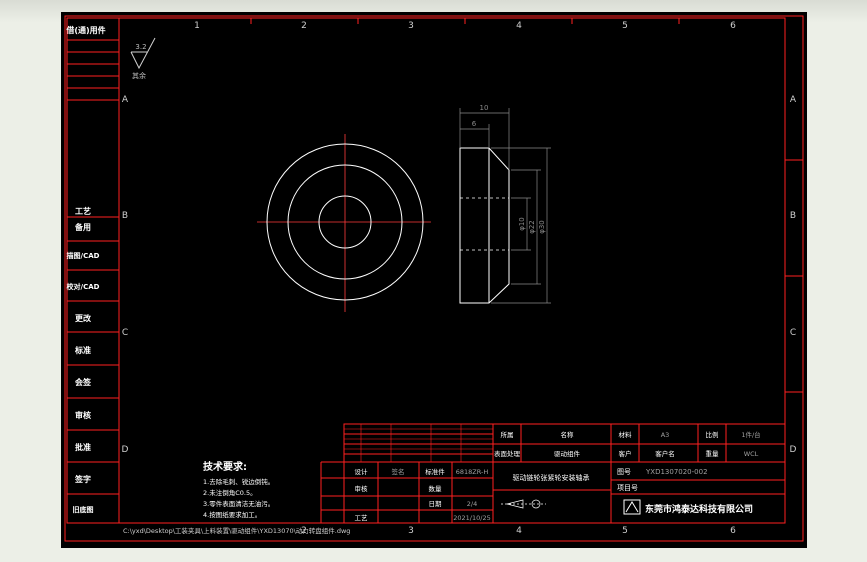  I want to click on company-logo, so click(632, 507).